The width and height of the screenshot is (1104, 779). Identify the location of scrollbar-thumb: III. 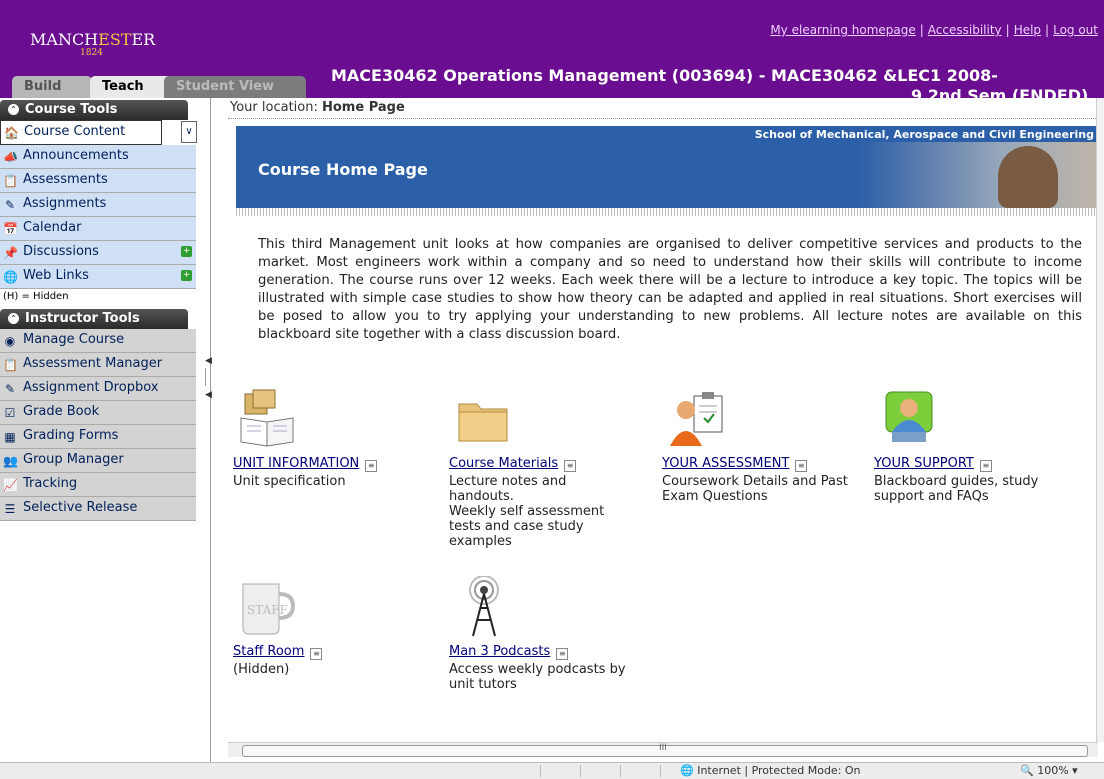
(665, 750).